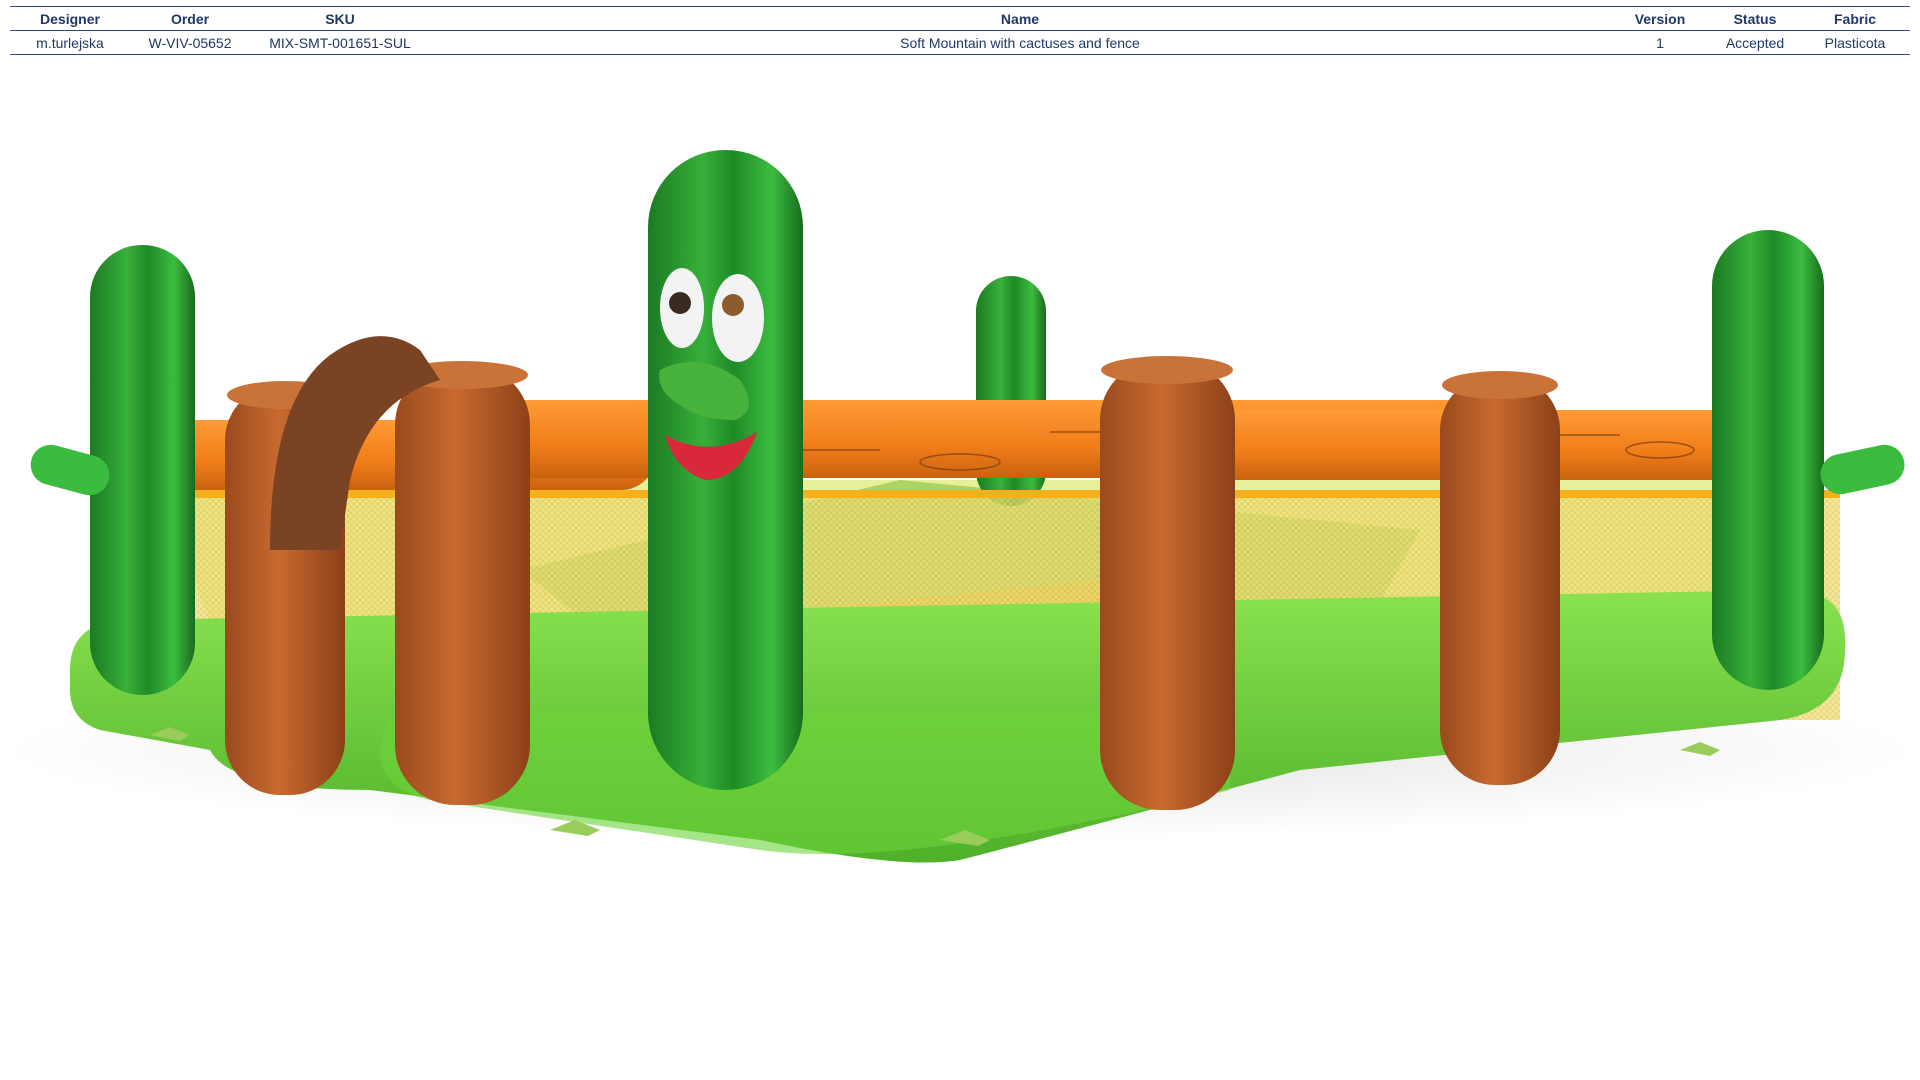  I want to click on cell-version: 1, so click(1660, 42).